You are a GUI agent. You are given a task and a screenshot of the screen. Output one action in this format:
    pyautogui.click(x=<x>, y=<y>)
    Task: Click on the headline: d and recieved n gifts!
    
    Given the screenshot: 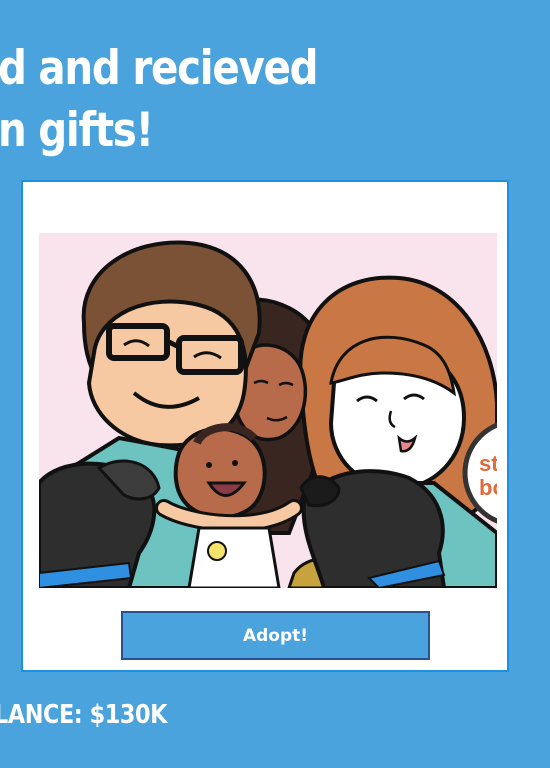 What is the action you would take?
    pyautogui.click(x=159, y=100)
    